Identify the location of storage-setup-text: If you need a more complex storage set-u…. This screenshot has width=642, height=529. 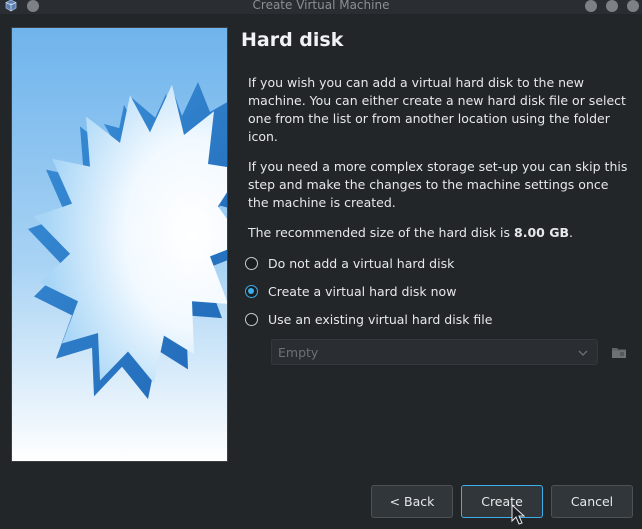
(438, 184).